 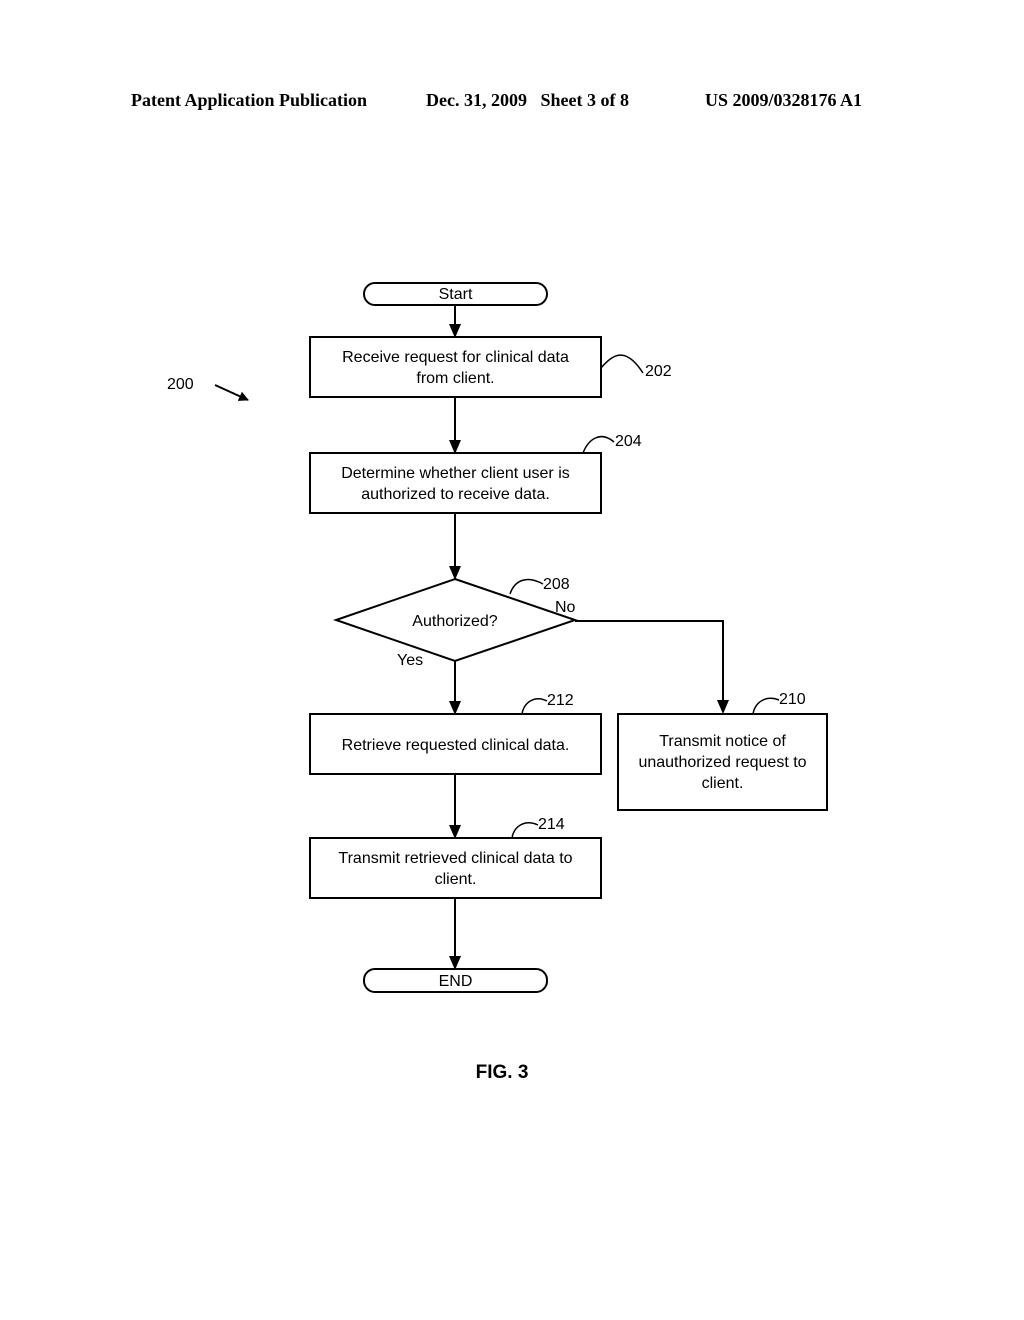 What do you see at coordinates (565, 607) in the screenshot?
I see `decision-no-label: No` at bounding box center [565, 607].